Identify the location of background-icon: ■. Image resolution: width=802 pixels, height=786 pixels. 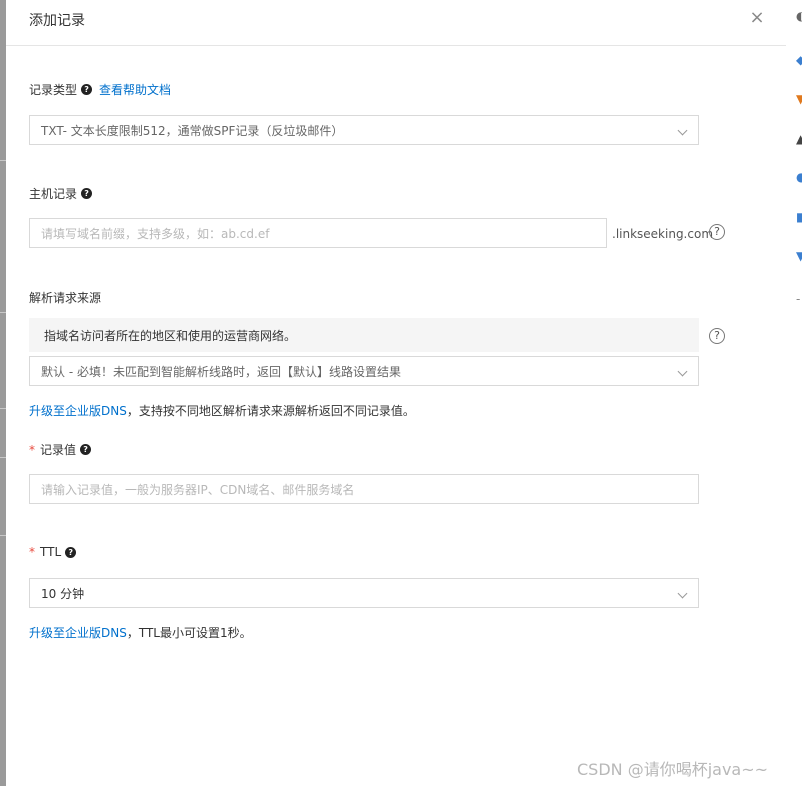
(799, 217).